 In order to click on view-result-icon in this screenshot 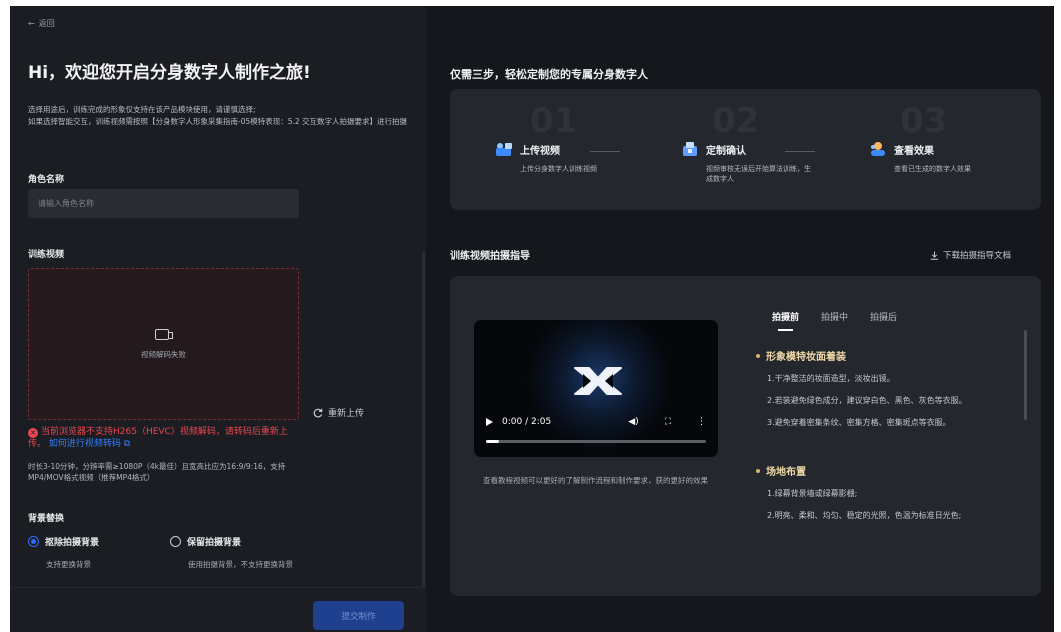, I will do `click(878, 149)`.